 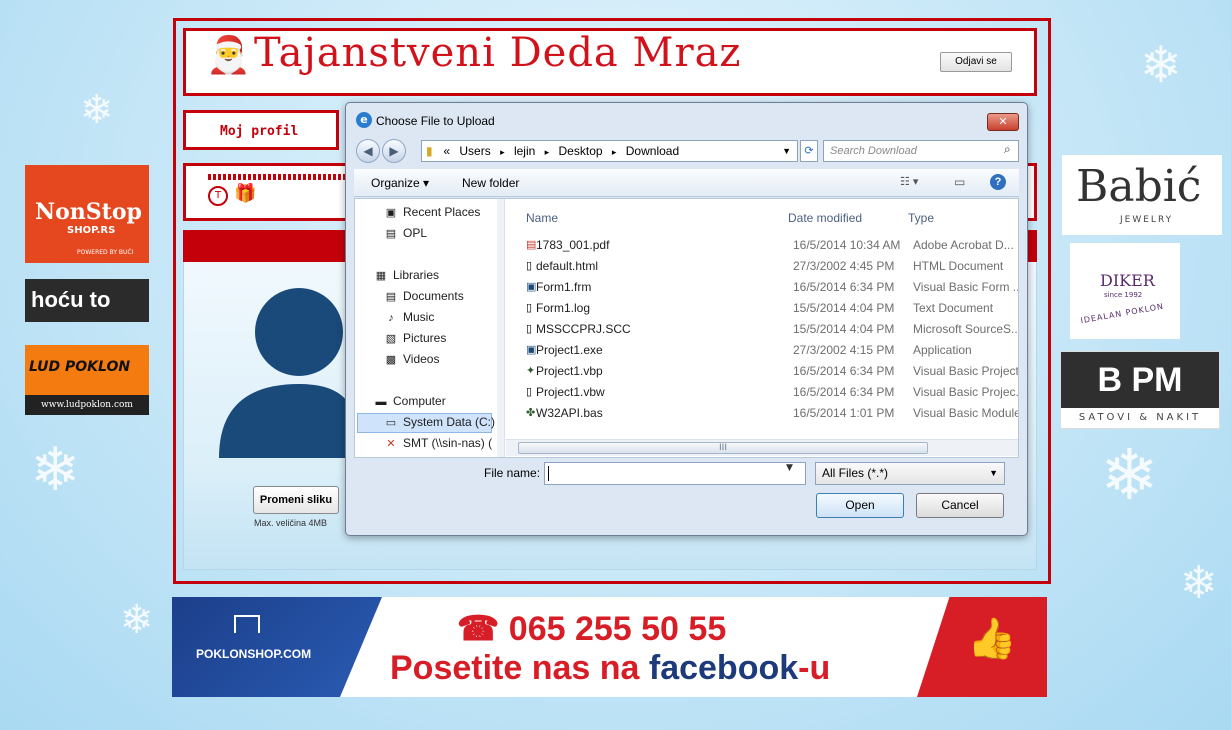 I want to click on nav-item-recent-places: ▣ Recent Places, so click(x=432, y=212).